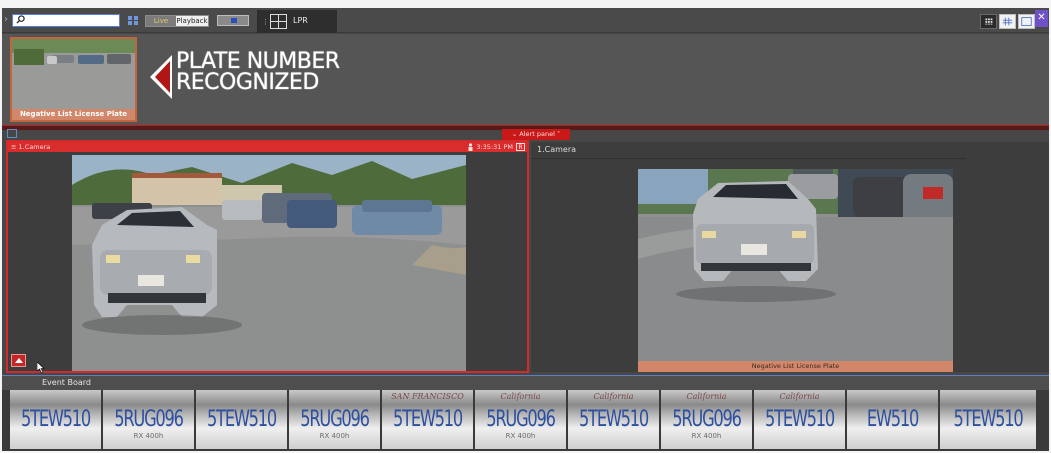  I want to click on headline-line-1: PLATE NUMBER, so click(258, 61).